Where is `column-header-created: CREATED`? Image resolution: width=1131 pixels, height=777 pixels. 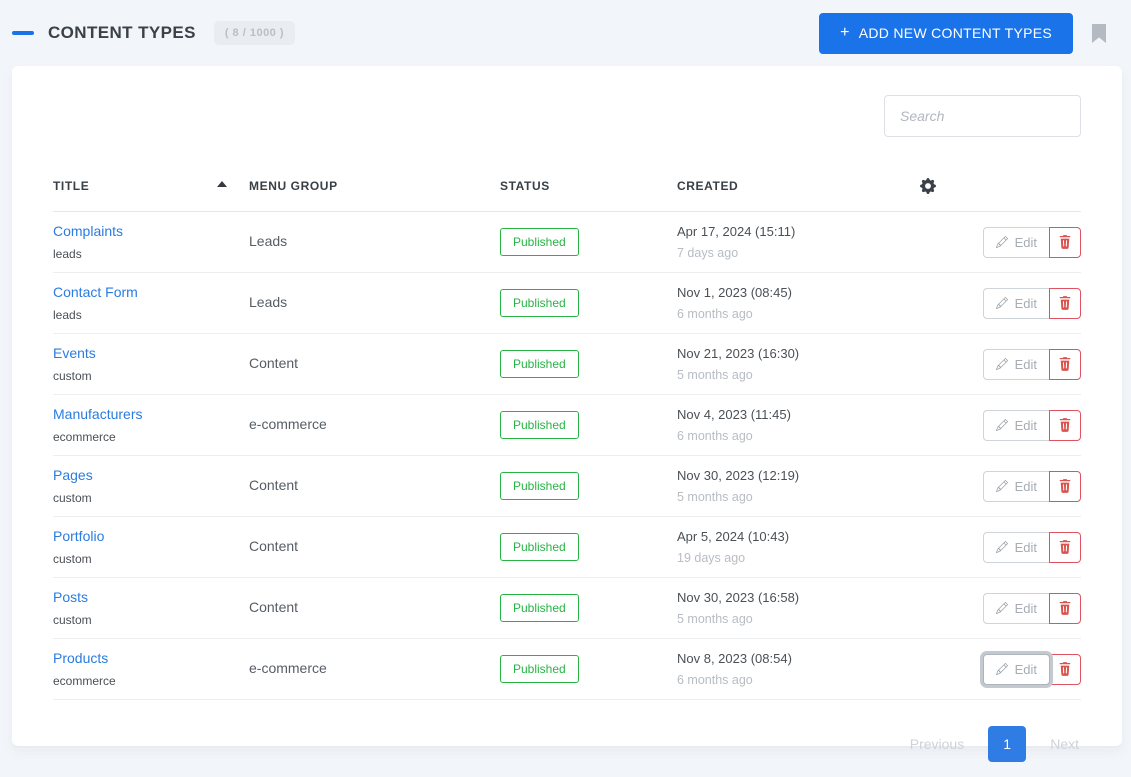
column-header-created: CREATED is located at coordinates (798, 187).